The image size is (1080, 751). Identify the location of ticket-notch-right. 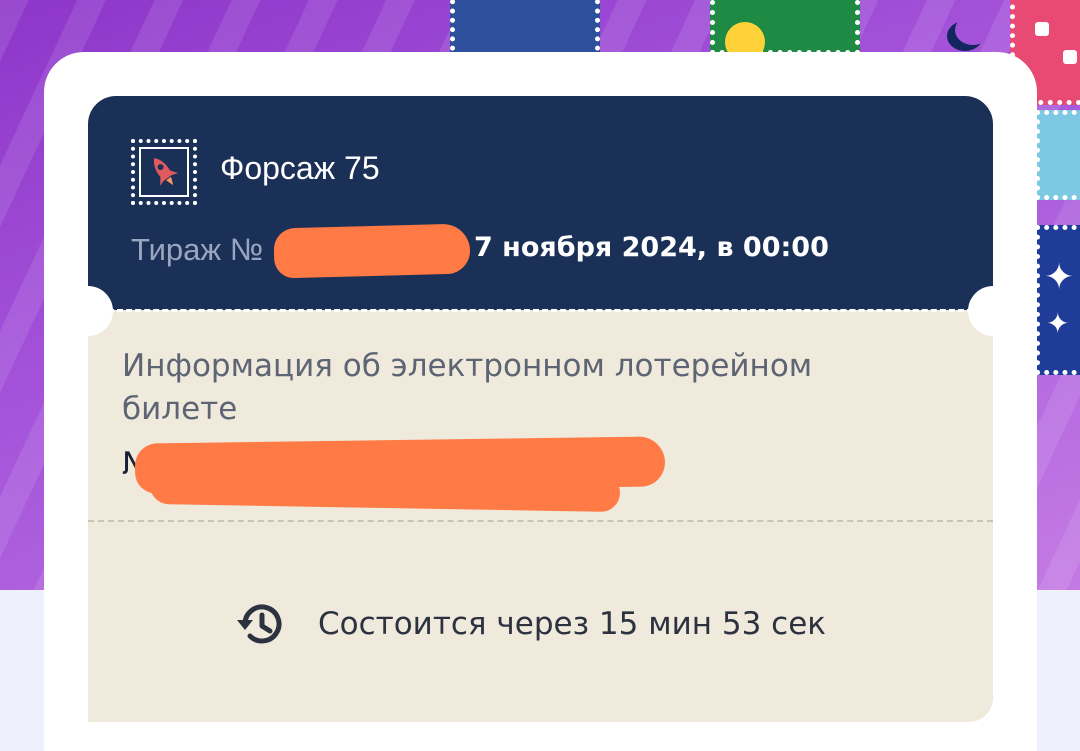
(993, 311).